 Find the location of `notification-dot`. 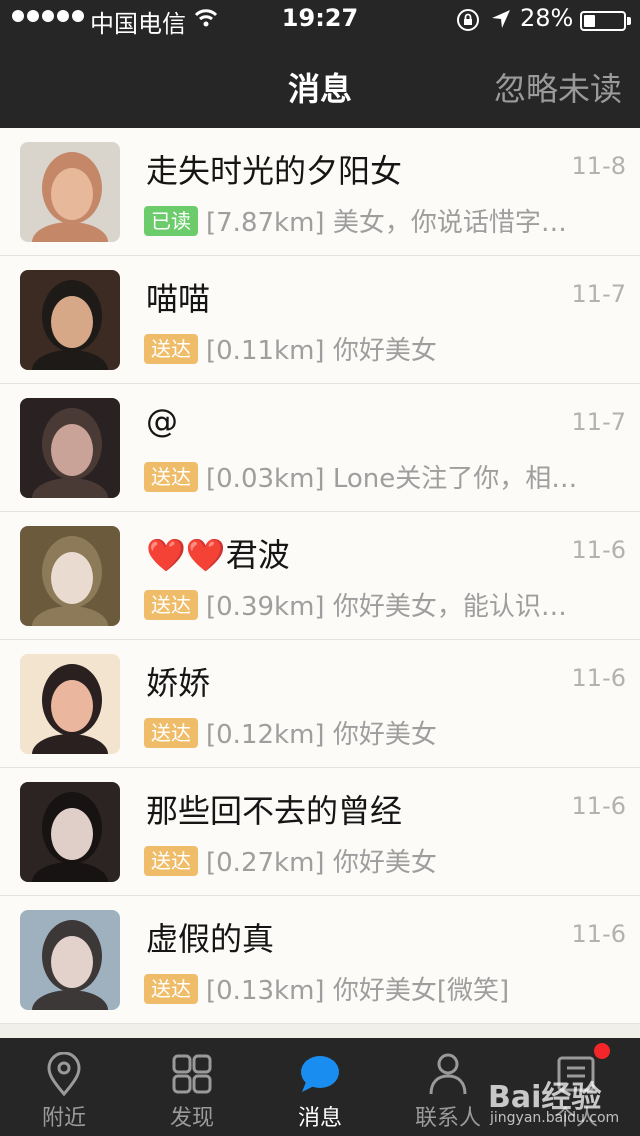

notification-dot is located at coordinates (602, 1051).